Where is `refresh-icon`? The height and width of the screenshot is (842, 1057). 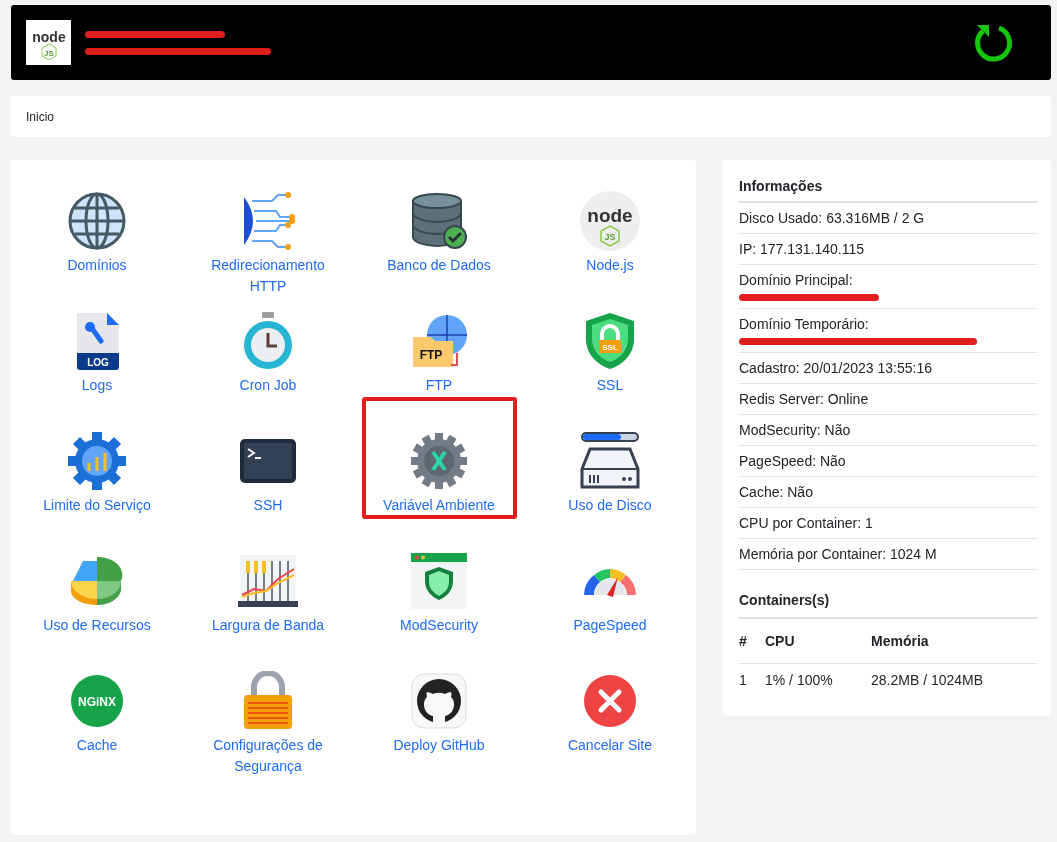 refresh-icon is located at coordinates (993, 42).